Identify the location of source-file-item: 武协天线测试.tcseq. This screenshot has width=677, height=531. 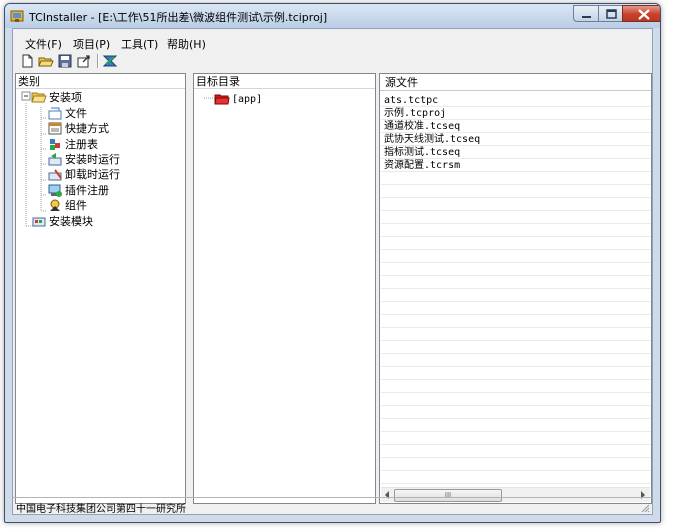
(432, 139).